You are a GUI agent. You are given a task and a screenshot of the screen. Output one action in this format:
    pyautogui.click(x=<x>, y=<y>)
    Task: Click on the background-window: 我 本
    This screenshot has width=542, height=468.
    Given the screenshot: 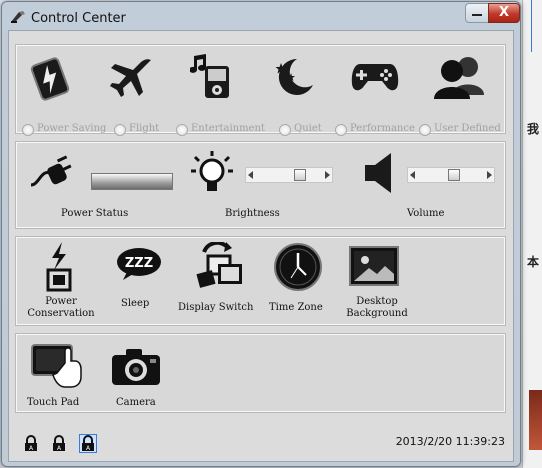 What is the action you would take?
    pyautogui.click(x=532, y=234)
    